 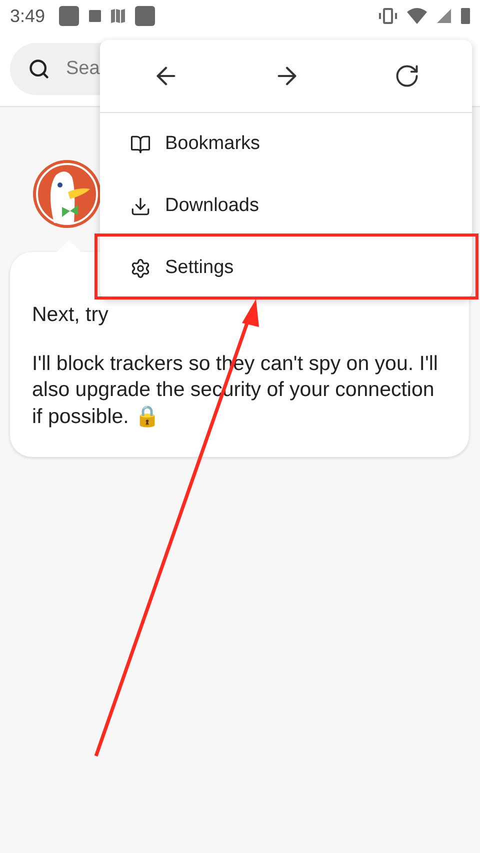 What do you see at coordinates (286, 268) in the screenshot?
I see `menu-item: Settings` at bounding box center [286, 268].